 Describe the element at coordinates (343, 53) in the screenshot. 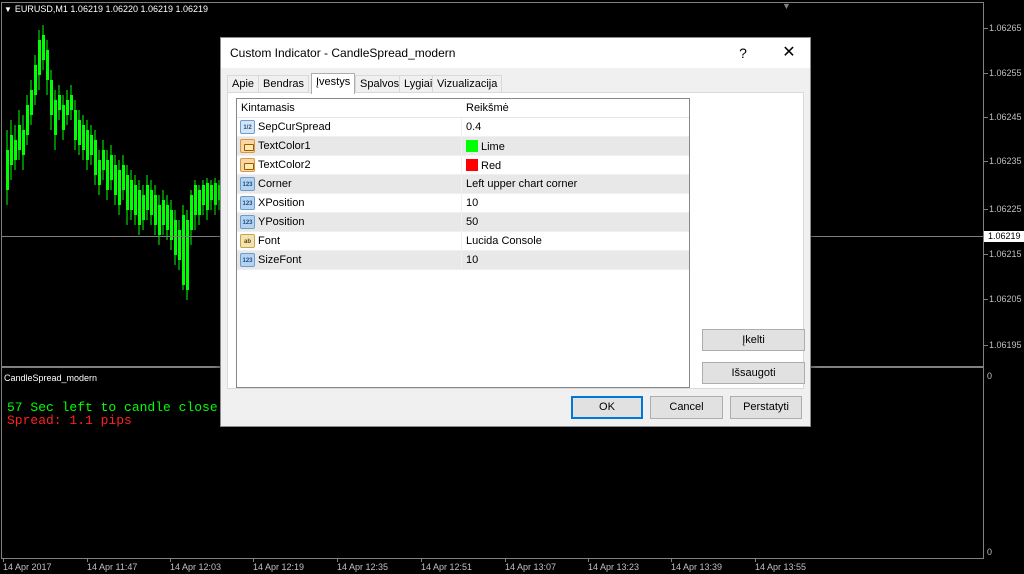

I see `dialog-title: Custom Indicator - CandleSpread_modern` at that location.